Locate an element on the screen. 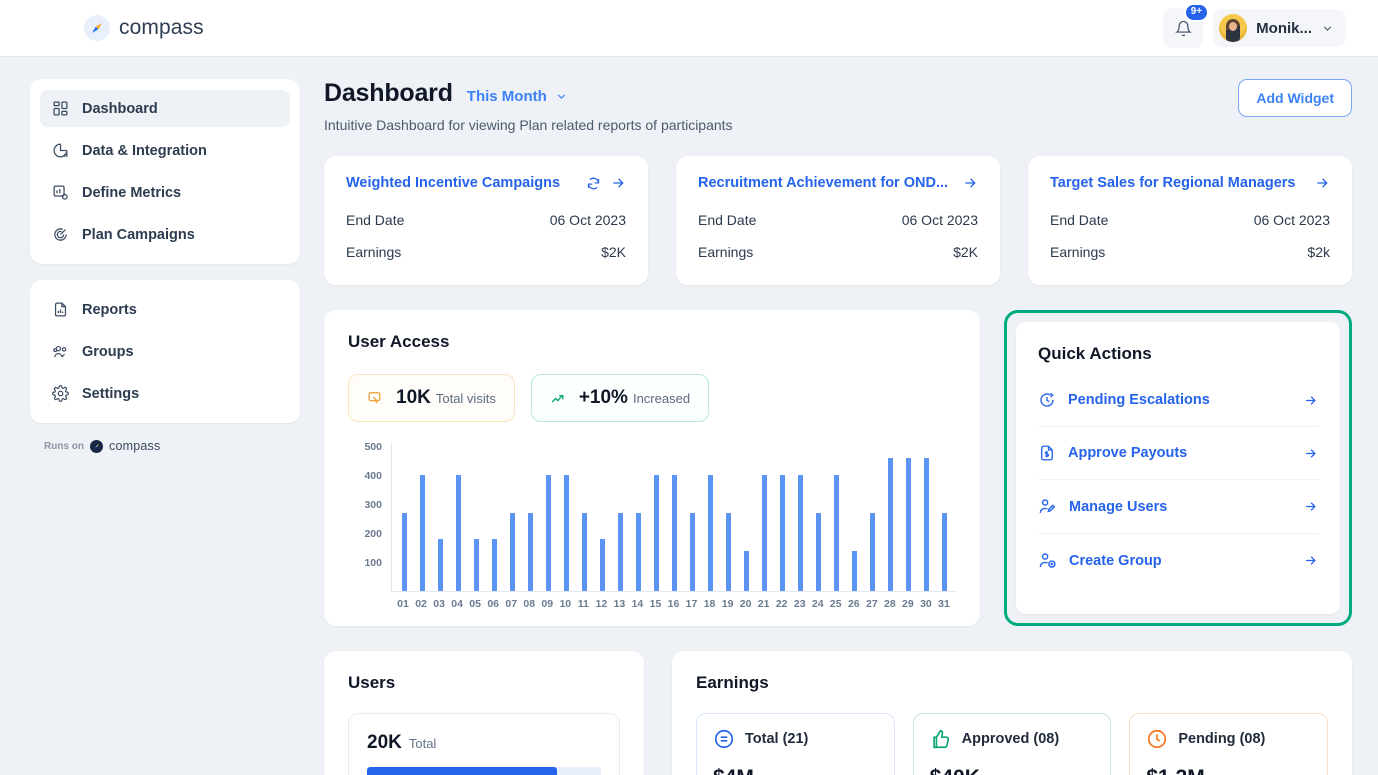  avatar is located at coordinates (1233, 28).